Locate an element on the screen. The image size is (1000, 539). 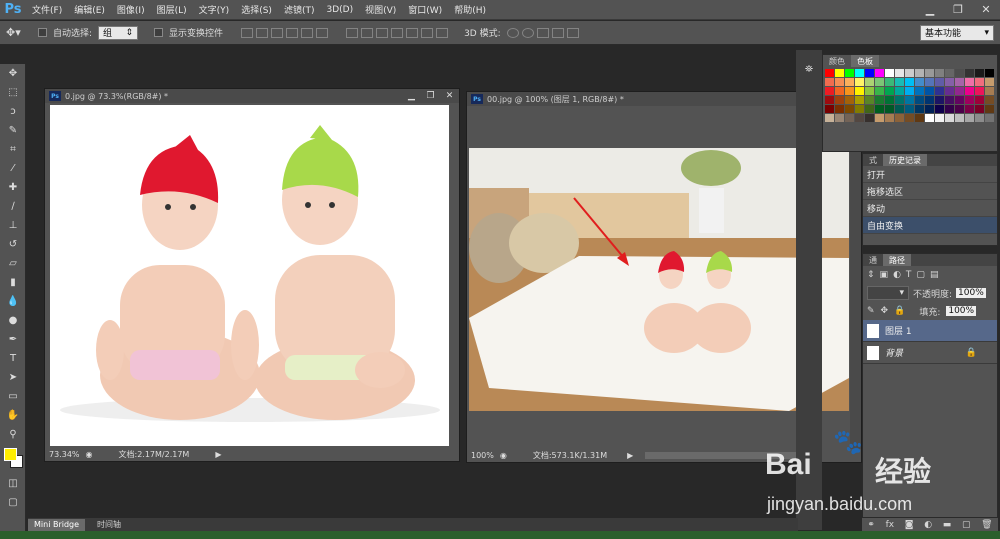
menu-filter: 滤镜(T) is located at coordinates (299, 9).